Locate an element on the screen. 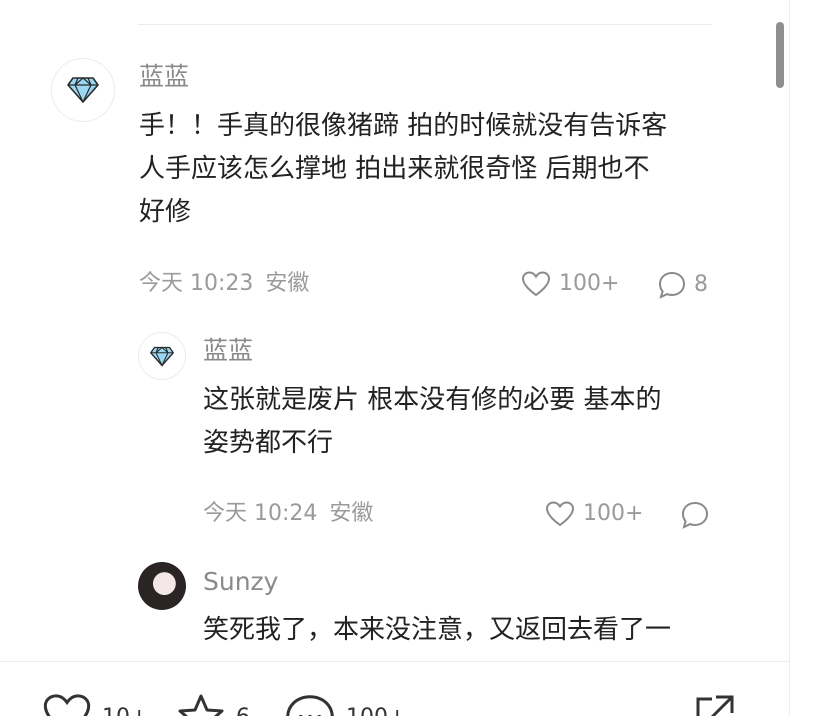 The image size is (820, 716). top-divider is located at coordinates (425, 24).